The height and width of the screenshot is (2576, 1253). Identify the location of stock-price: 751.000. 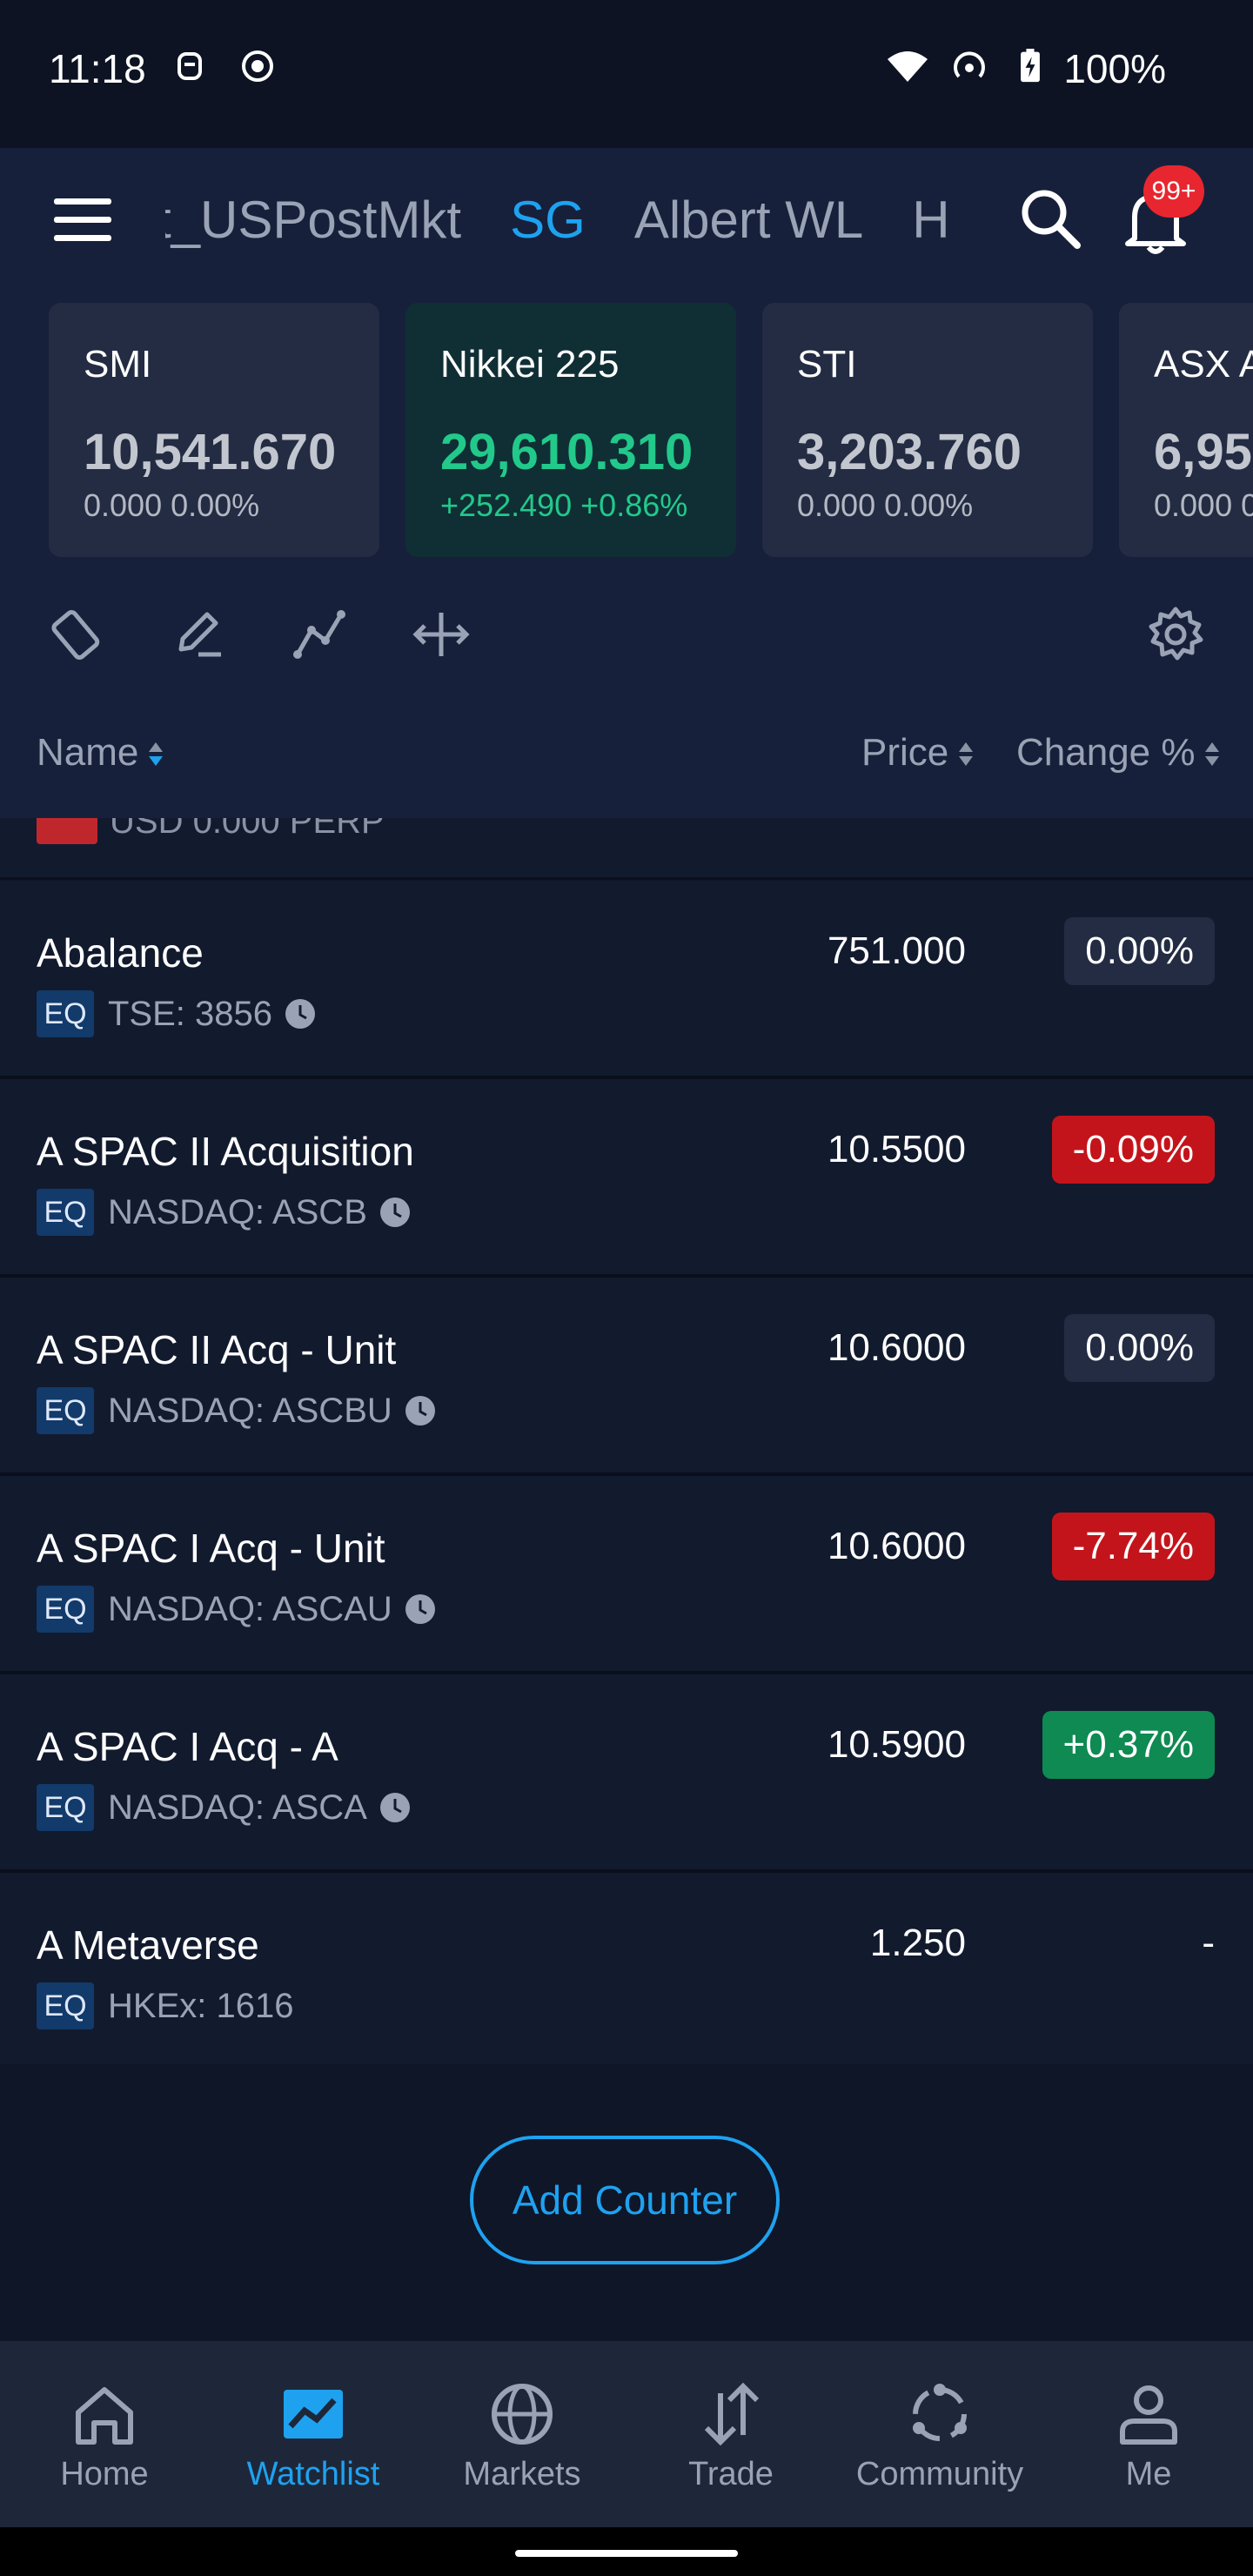
(896, 950).